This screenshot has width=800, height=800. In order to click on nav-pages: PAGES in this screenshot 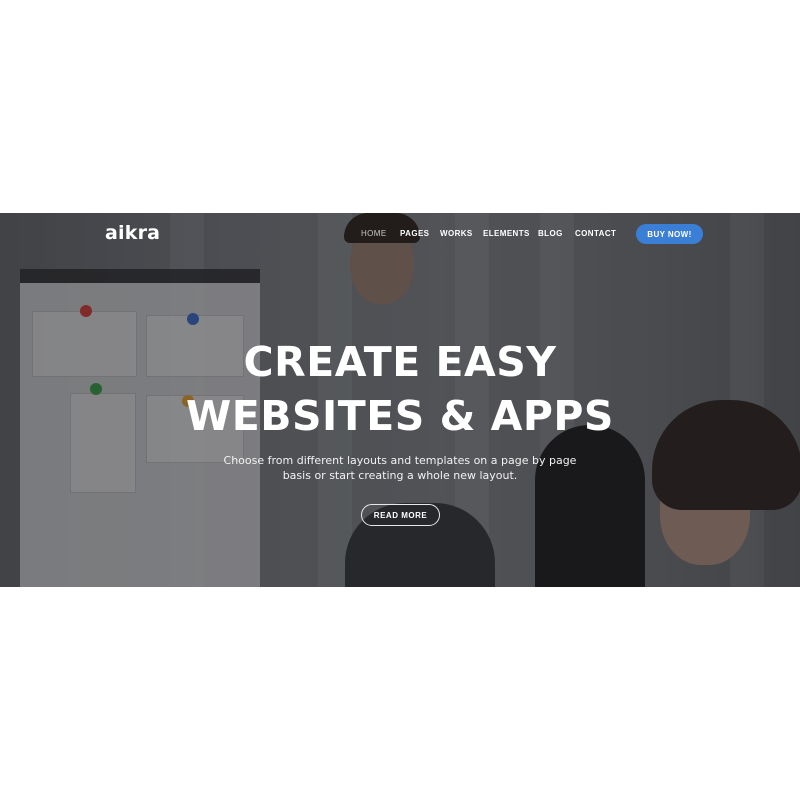, I will do `click(414, 233)`.